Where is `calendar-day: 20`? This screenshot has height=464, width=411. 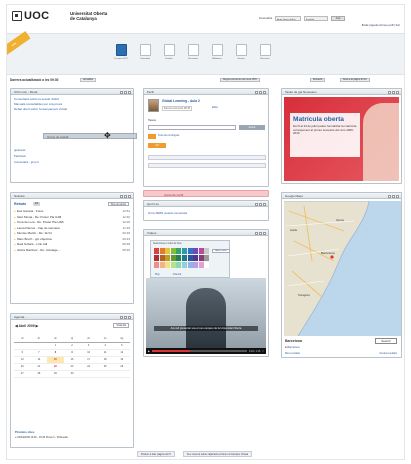 calendar-day: 20 is located at coordinates (22, 367).